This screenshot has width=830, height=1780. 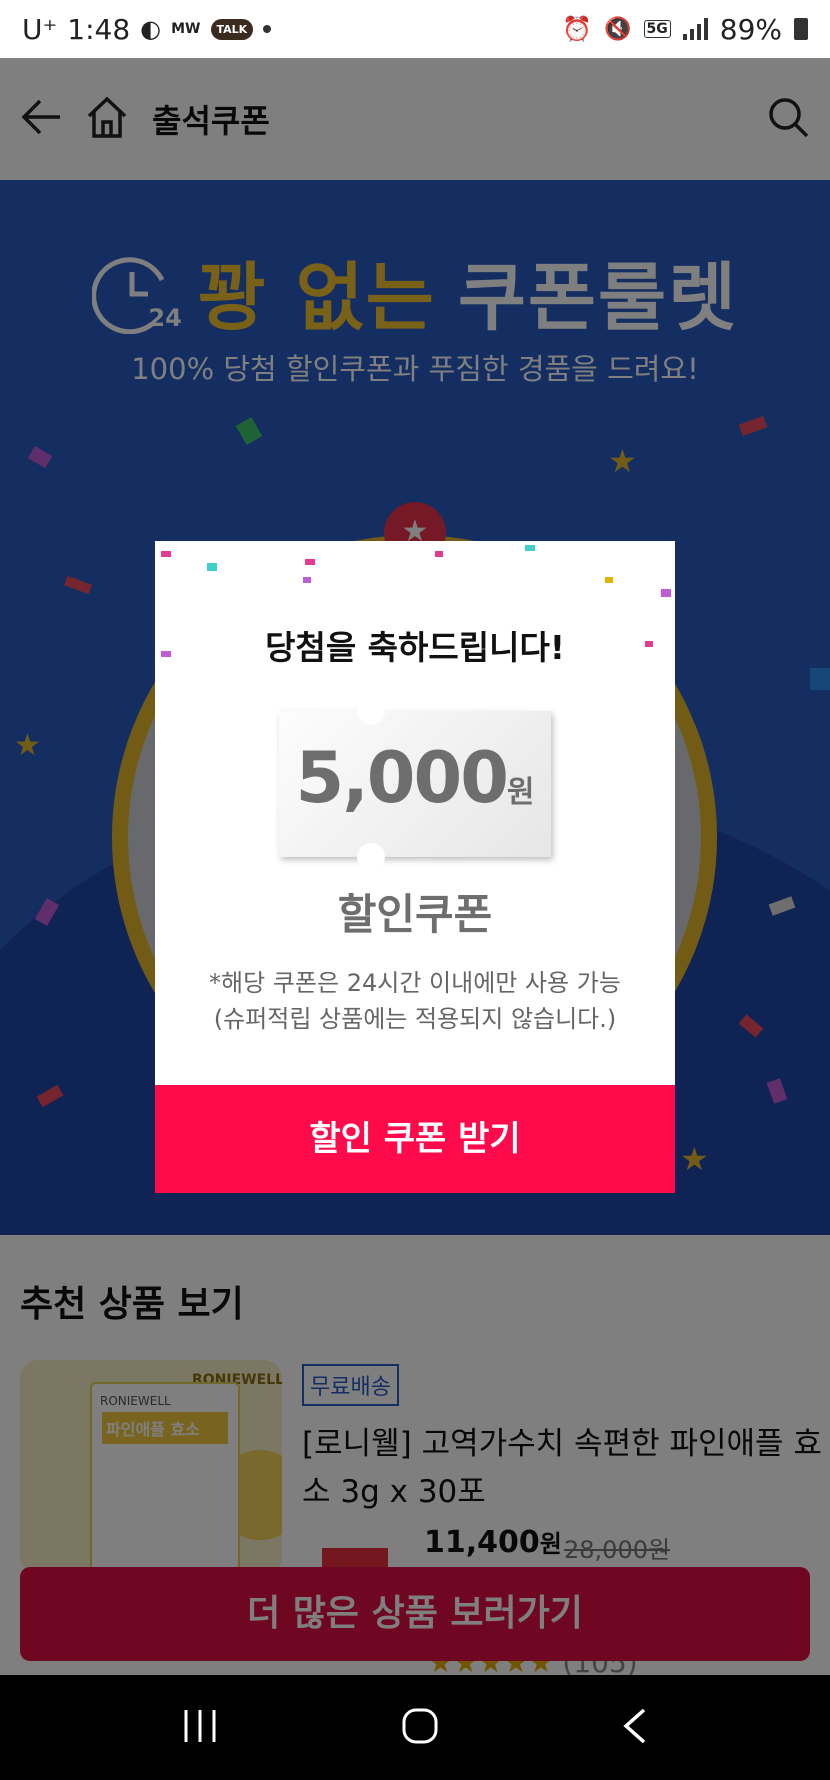 What do you see at coordinates (635, 1728) in the screenshot?
I see `back-chevron-icon` at bounding box center [635, 1728].